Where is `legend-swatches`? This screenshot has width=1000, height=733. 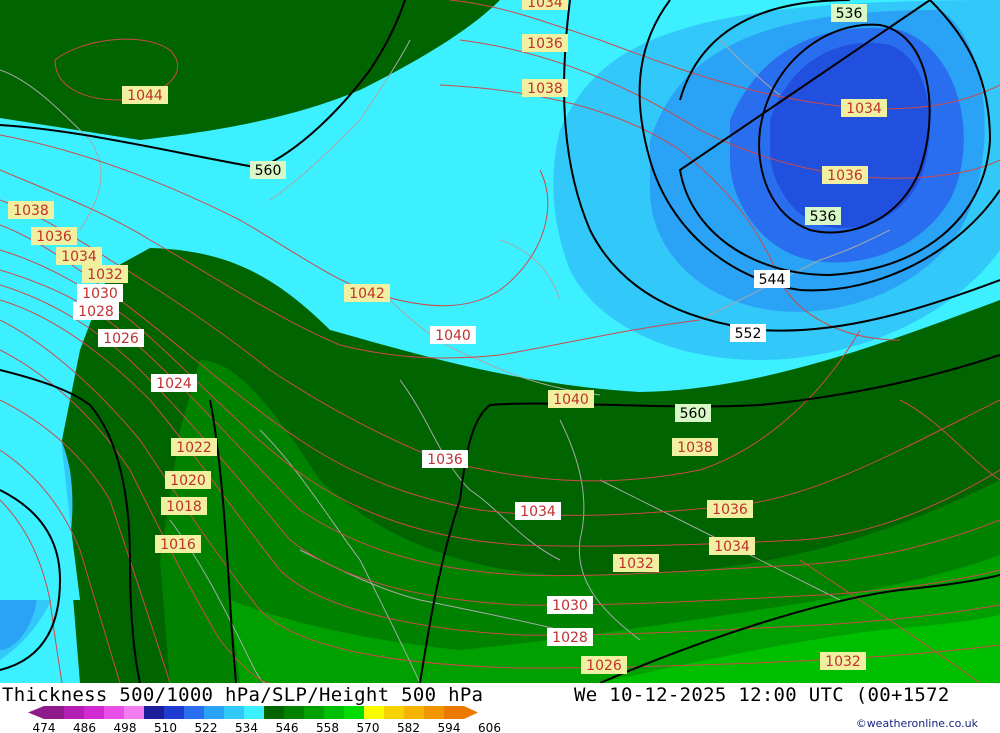
legend-swatches is located at coordinates (253, 712).